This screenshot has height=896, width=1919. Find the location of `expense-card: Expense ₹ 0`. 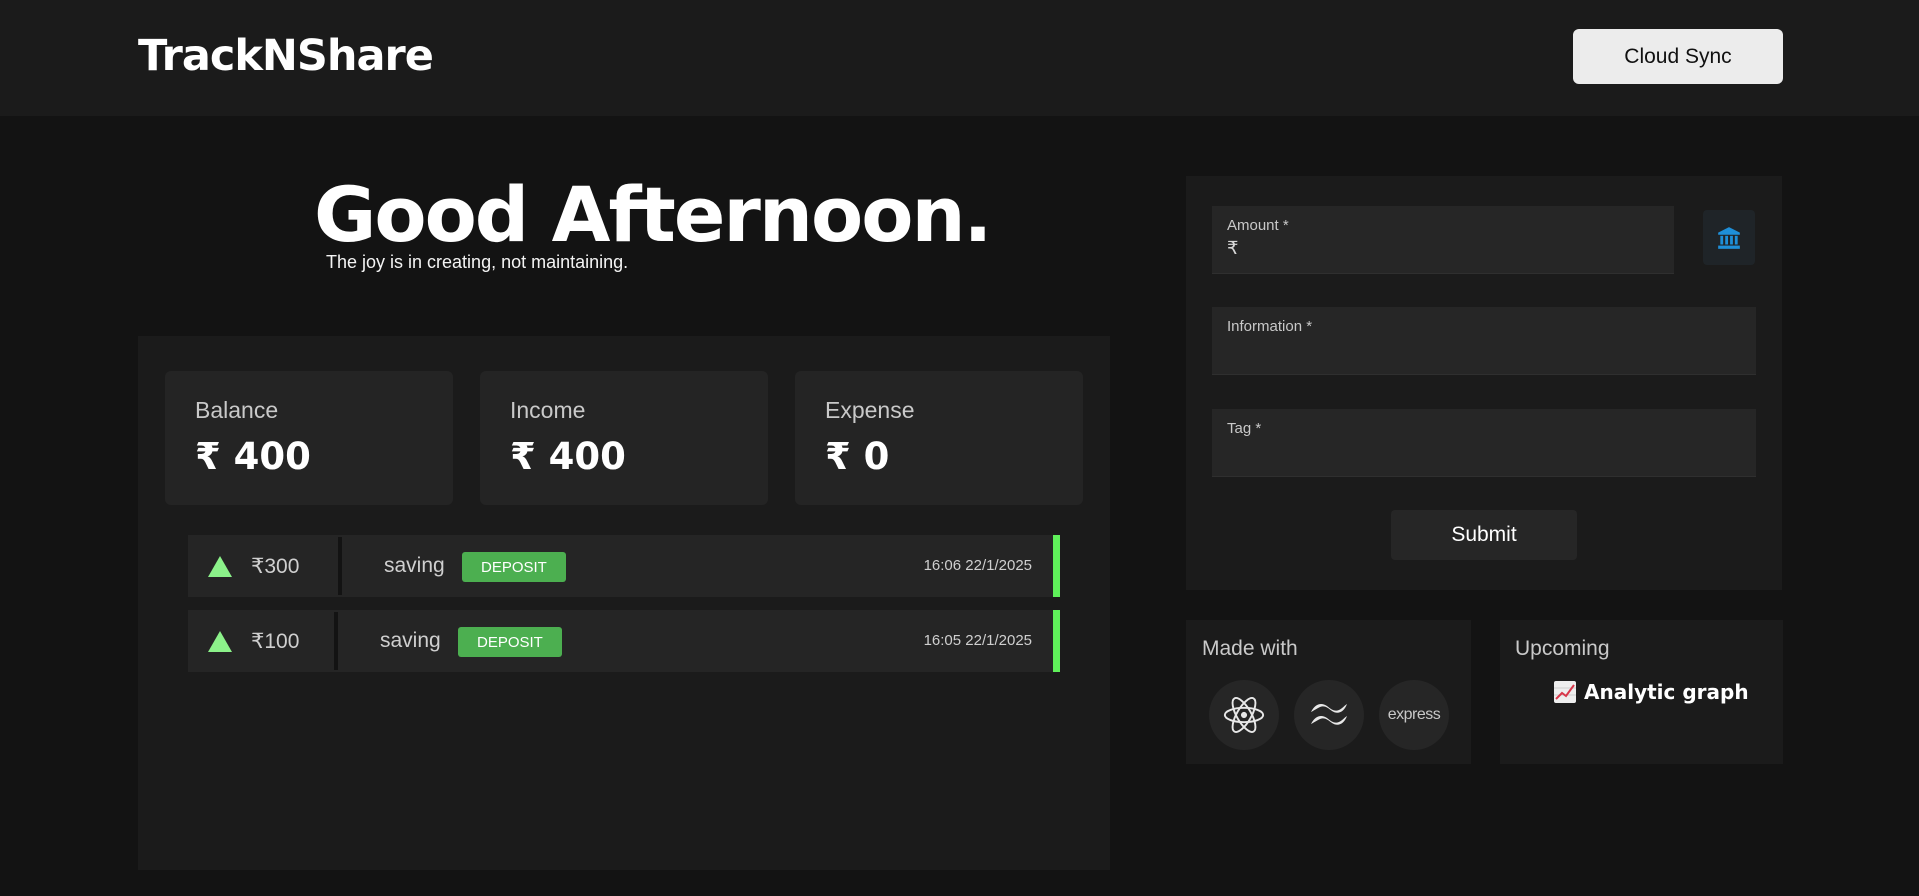

expense-card: Expense ₹ 0 is located at coordinates (939, 438).